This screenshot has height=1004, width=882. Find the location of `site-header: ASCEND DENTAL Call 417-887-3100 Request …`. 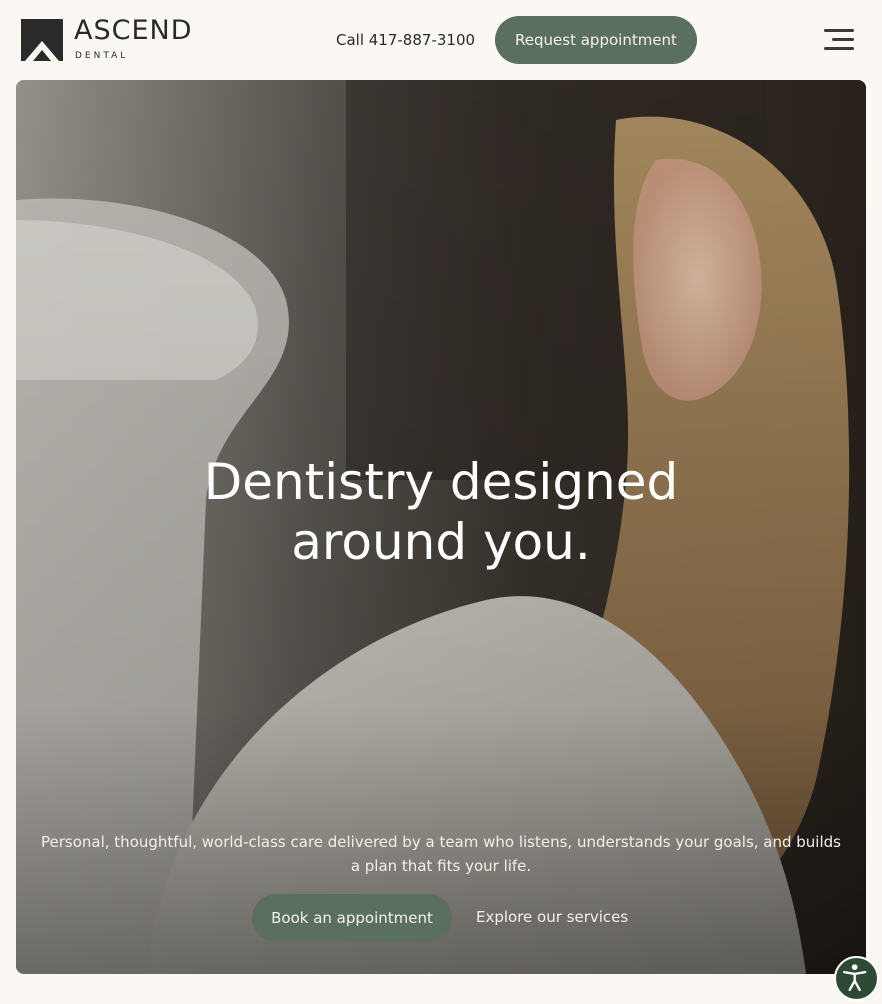

site-header: ASCEND DENTAL Call 417-887-3100 Request … is located at coordinates (441, 40).